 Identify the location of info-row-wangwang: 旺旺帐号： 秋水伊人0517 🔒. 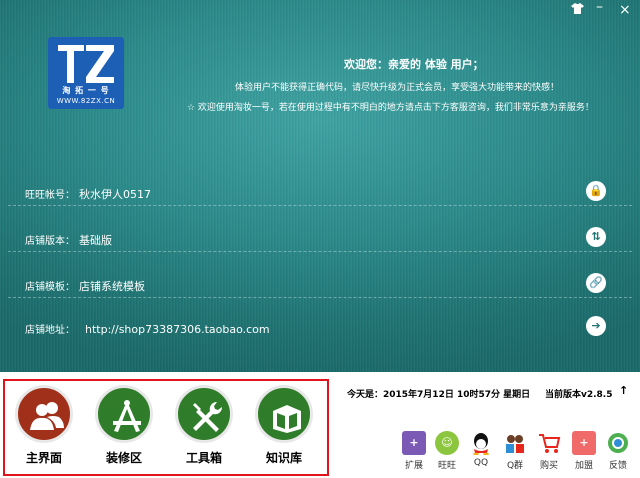
(320, 194).